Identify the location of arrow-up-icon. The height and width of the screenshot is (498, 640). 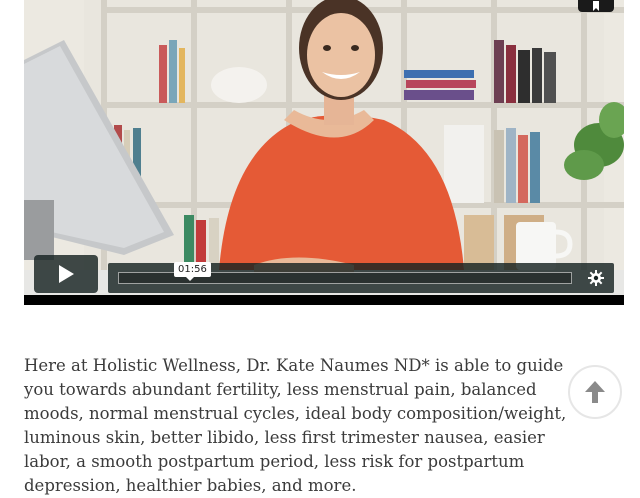
(595, 392).